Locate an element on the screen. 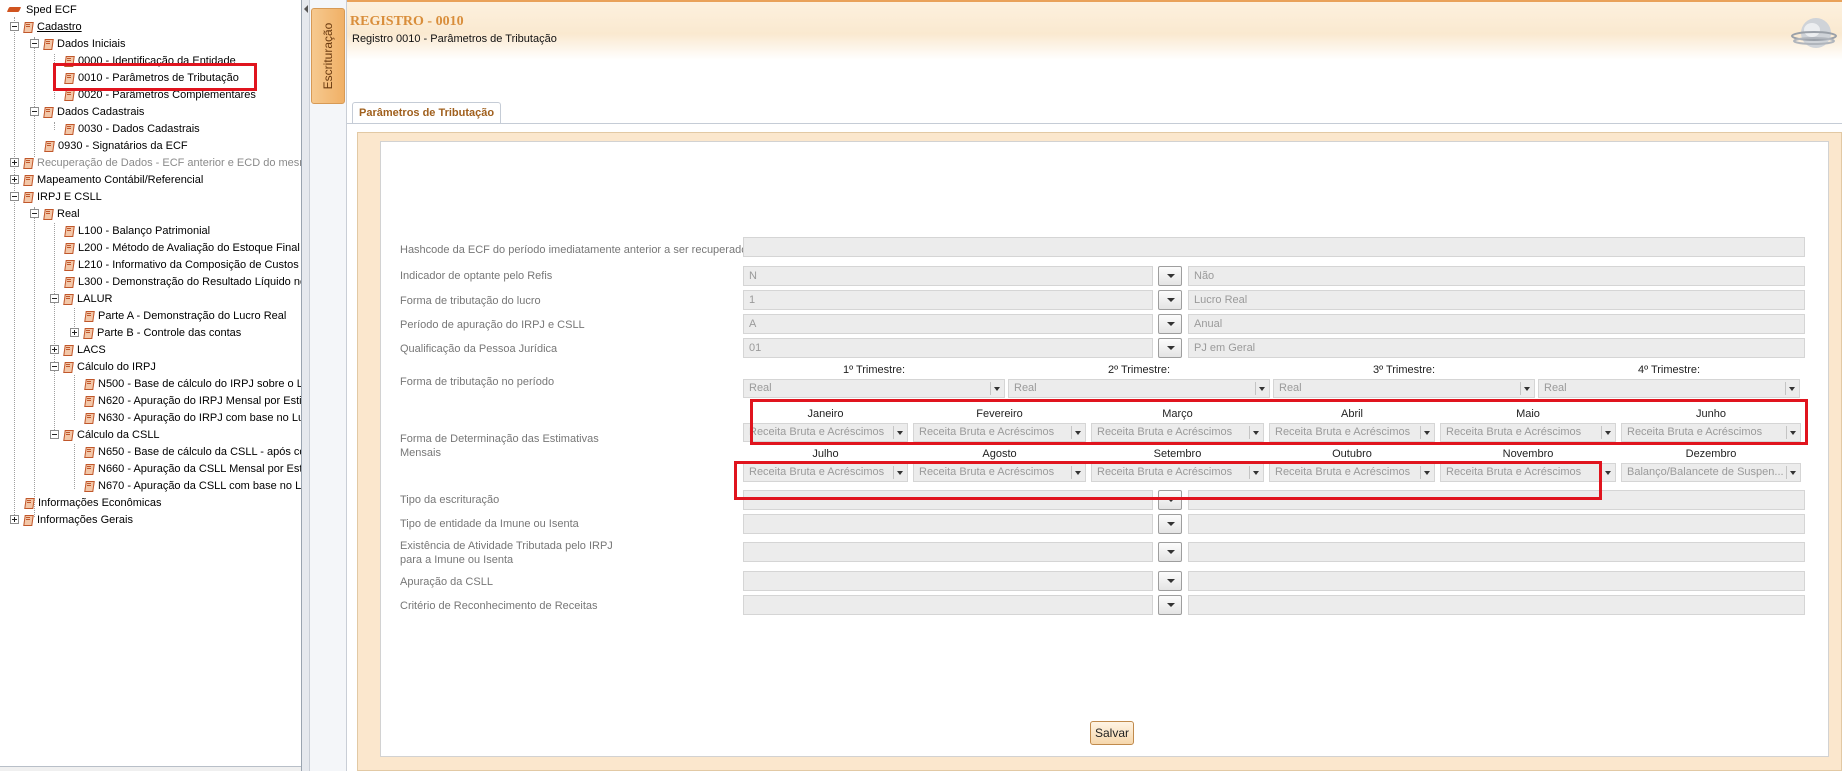 This screenshot has width=1842, height=771. trimestre-3-select: Real is located at coordinates (1404, 388).